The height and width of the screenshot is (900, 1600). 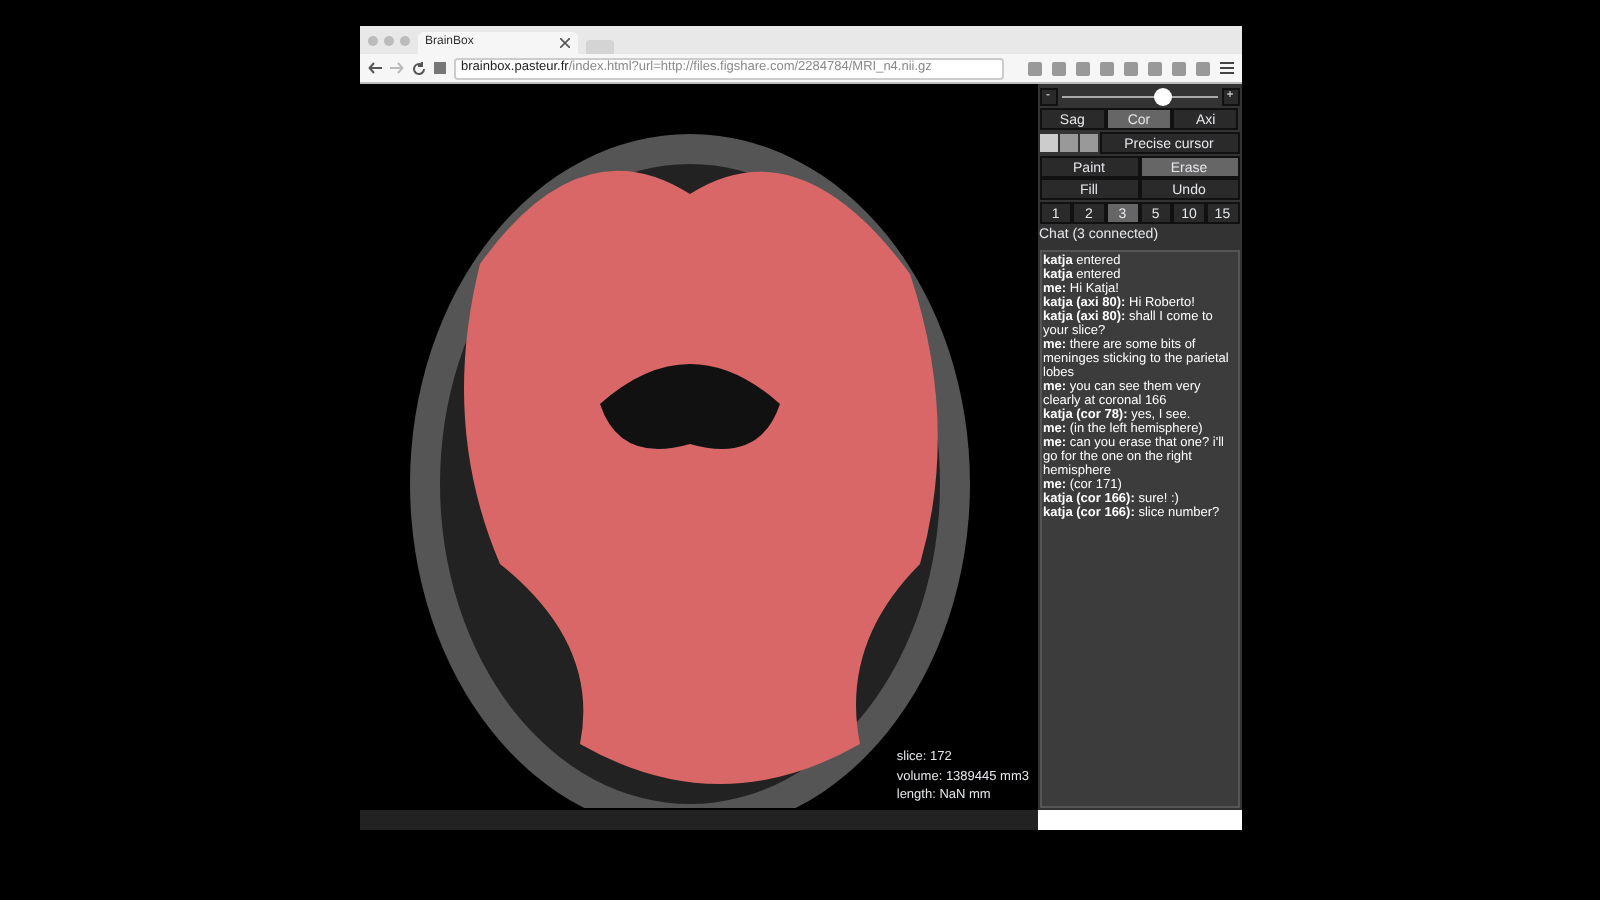 I want to click on window-zoom-button, so click(x=404, y=41).